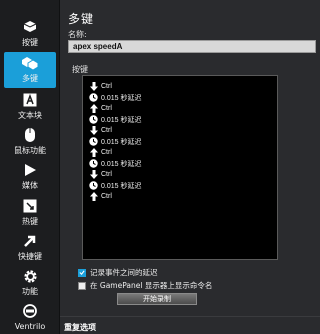 Image resolution: width=320 pixels, height=334 pixels. What do you see at coordinates (30, 63) in the screenshot?
I see `multikey-icon` at bounding box center [30, 63].